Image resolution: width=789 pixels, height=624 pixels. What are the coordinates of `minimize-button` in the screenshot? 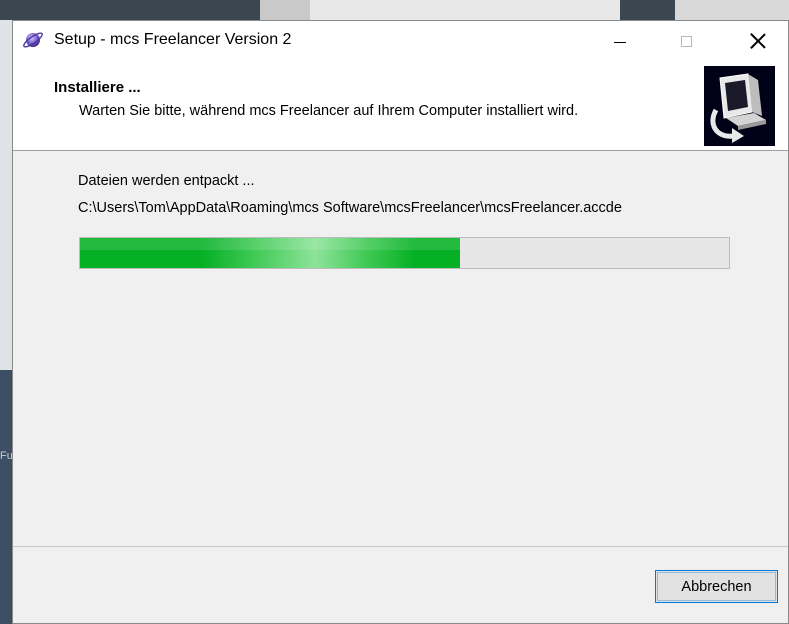 It's located at (620, 41).